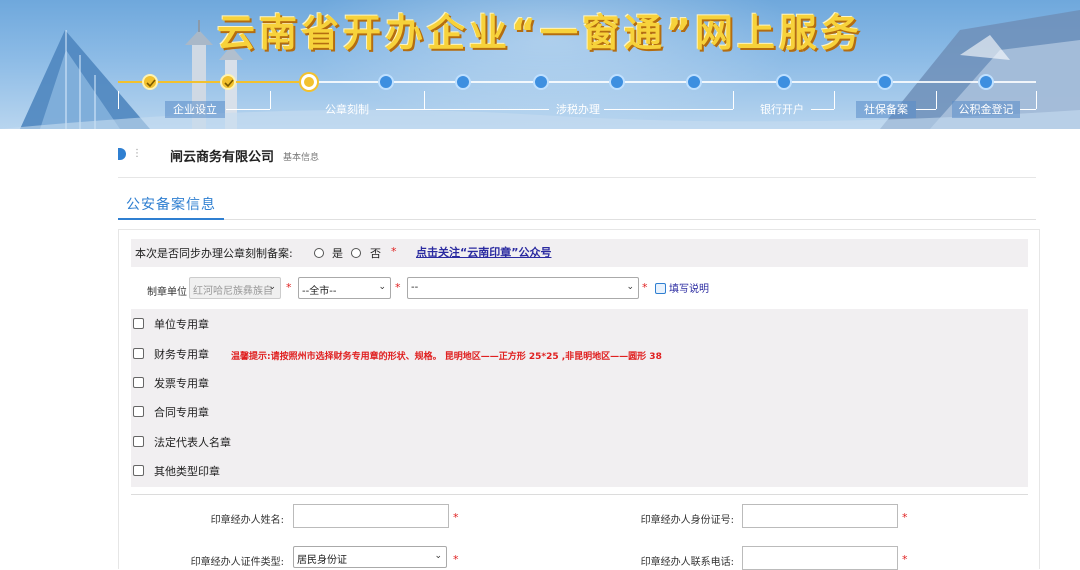  I want to click on seal-unit-row: 制章单位 红河哈尼族彝族自 ⌄ * --全市-- ⌄ * -- ⌄ * 填写说明, so click(579, 288).